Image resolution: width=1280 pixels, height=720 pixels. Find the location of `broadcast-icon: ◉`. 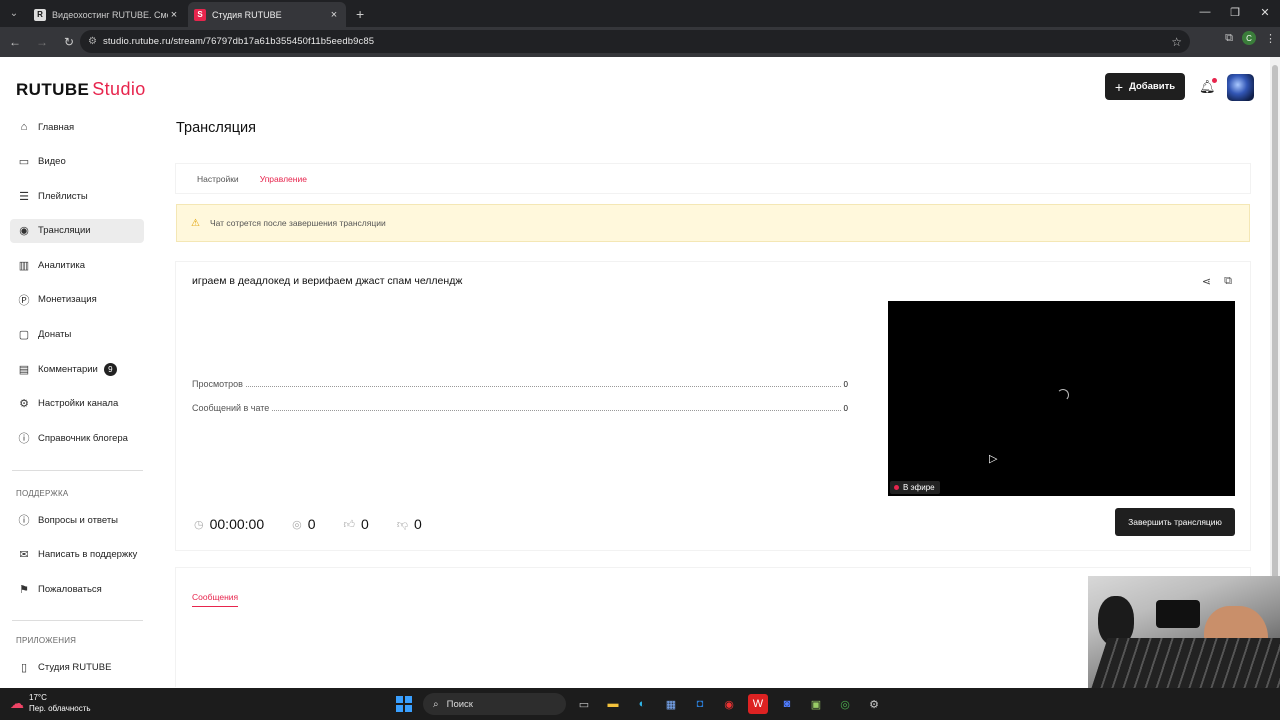

broadcast-icon: ◉ is located at coordinates (24, 231).